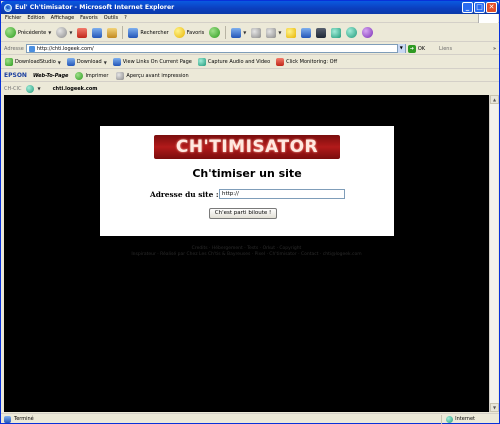 Image resolution: width=500 pixels, height=424 pixels. Describe the element at coordinates (179, 32) in the screenshot. I see `star-icon` at that location.